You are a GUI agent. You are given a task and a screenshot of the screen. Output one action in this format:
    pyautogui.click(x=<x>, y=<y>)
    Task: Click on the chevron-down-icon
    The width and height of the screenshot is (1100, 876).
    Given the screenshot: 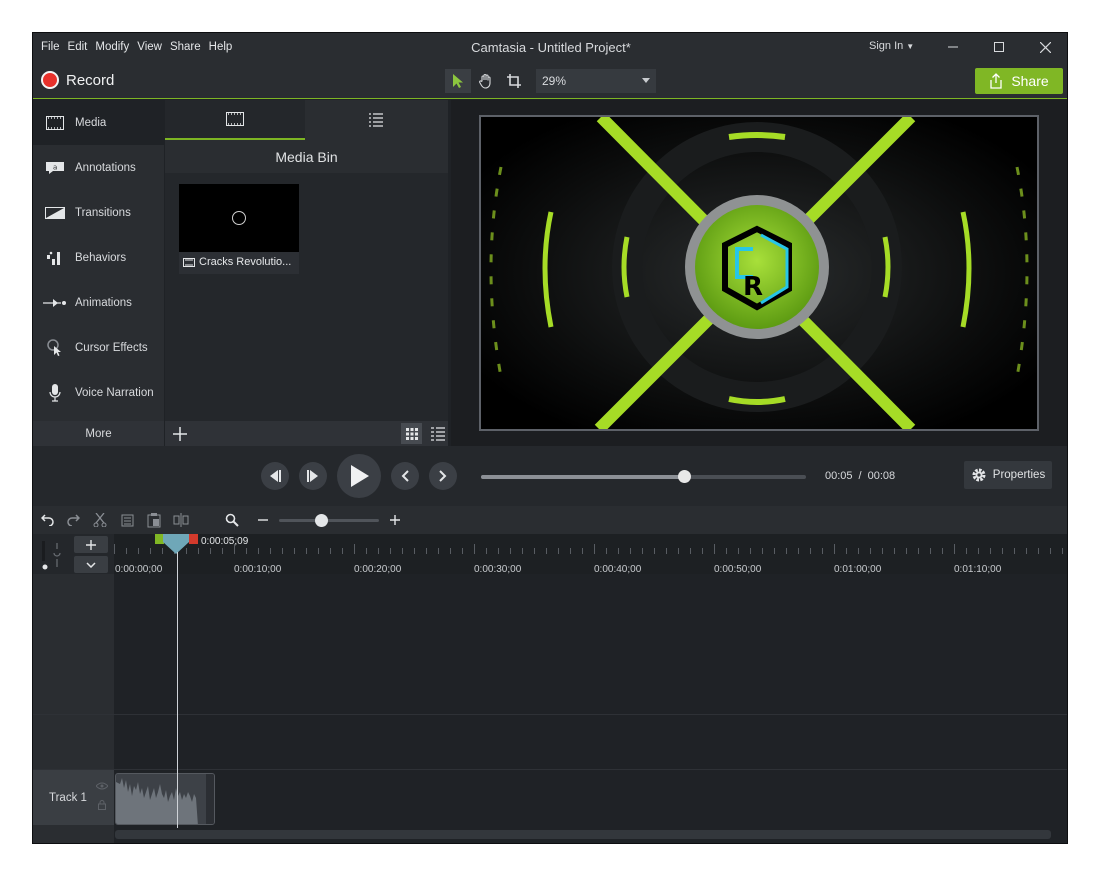 What is the action you would take?
    pyautogui.click(x=646, y=80)
    